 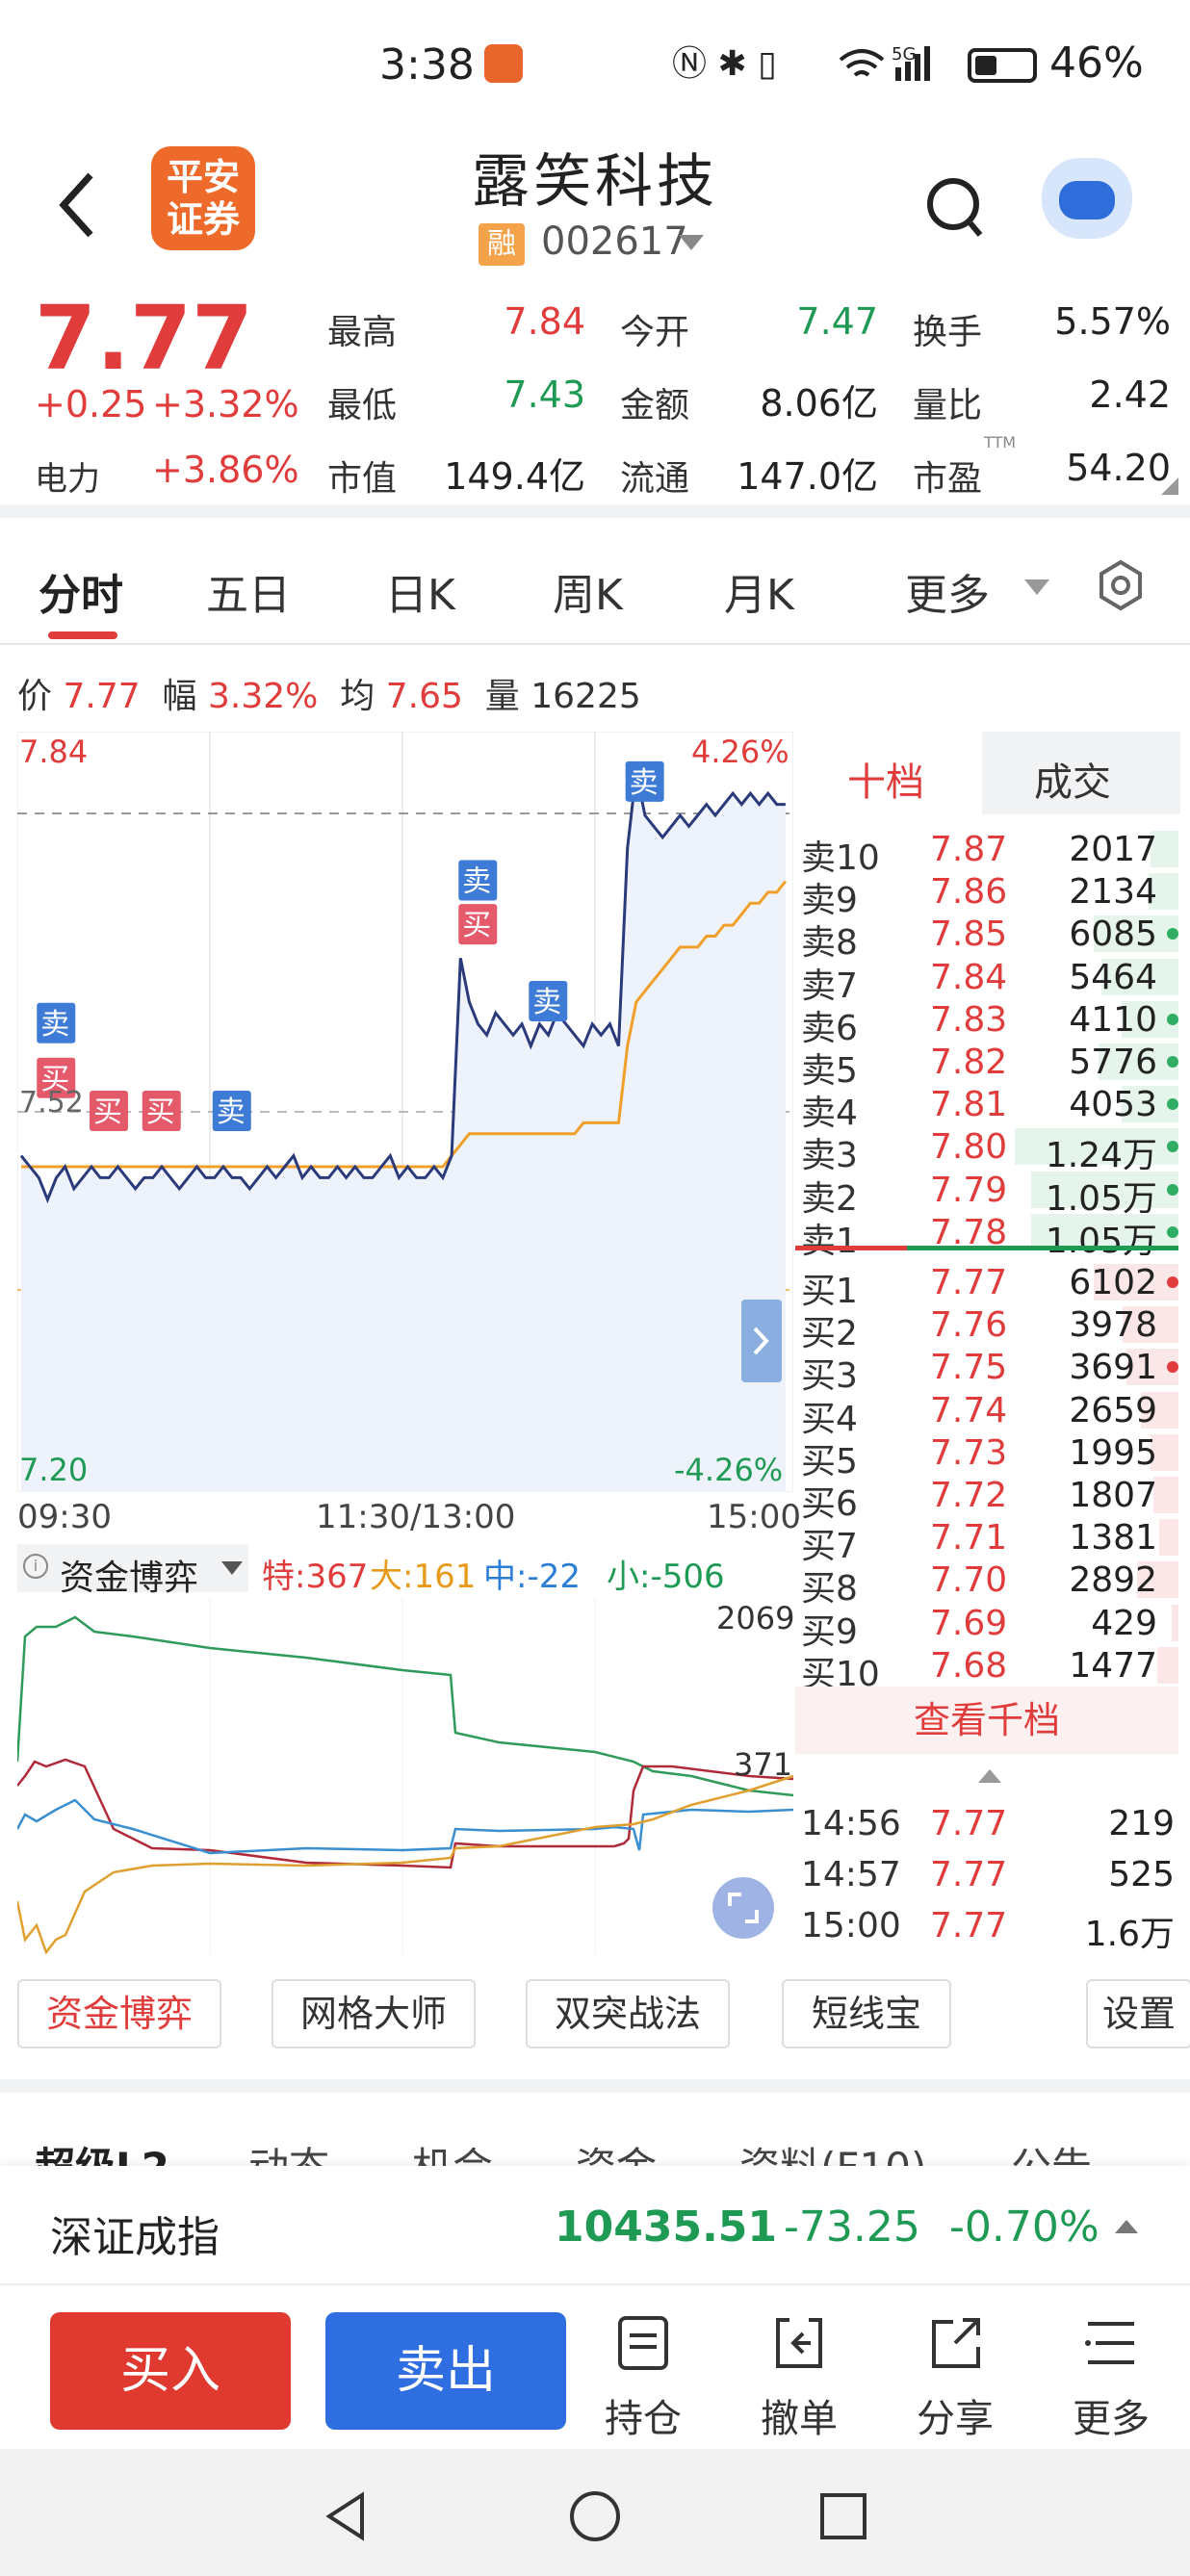 I want to click on field-label: 市盈, so click(x=948, y=479).